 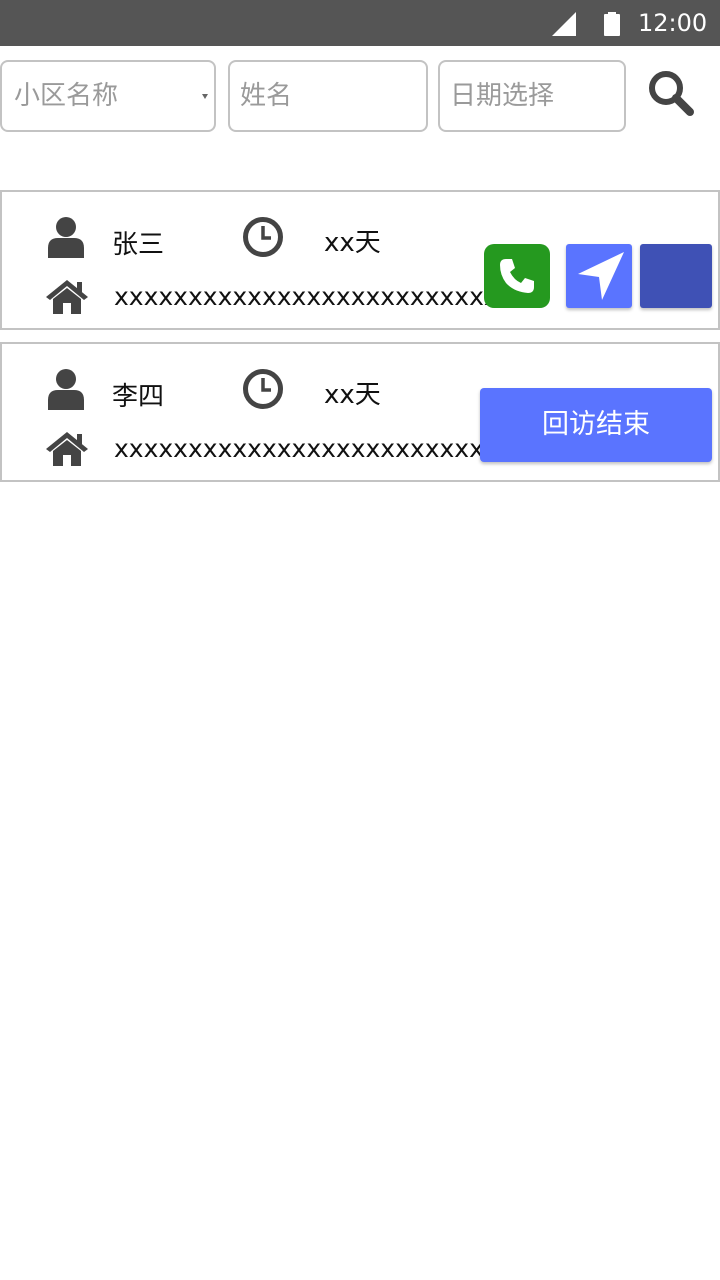 I want to click on status-bar: 12:00, so click(x=360, y=23).